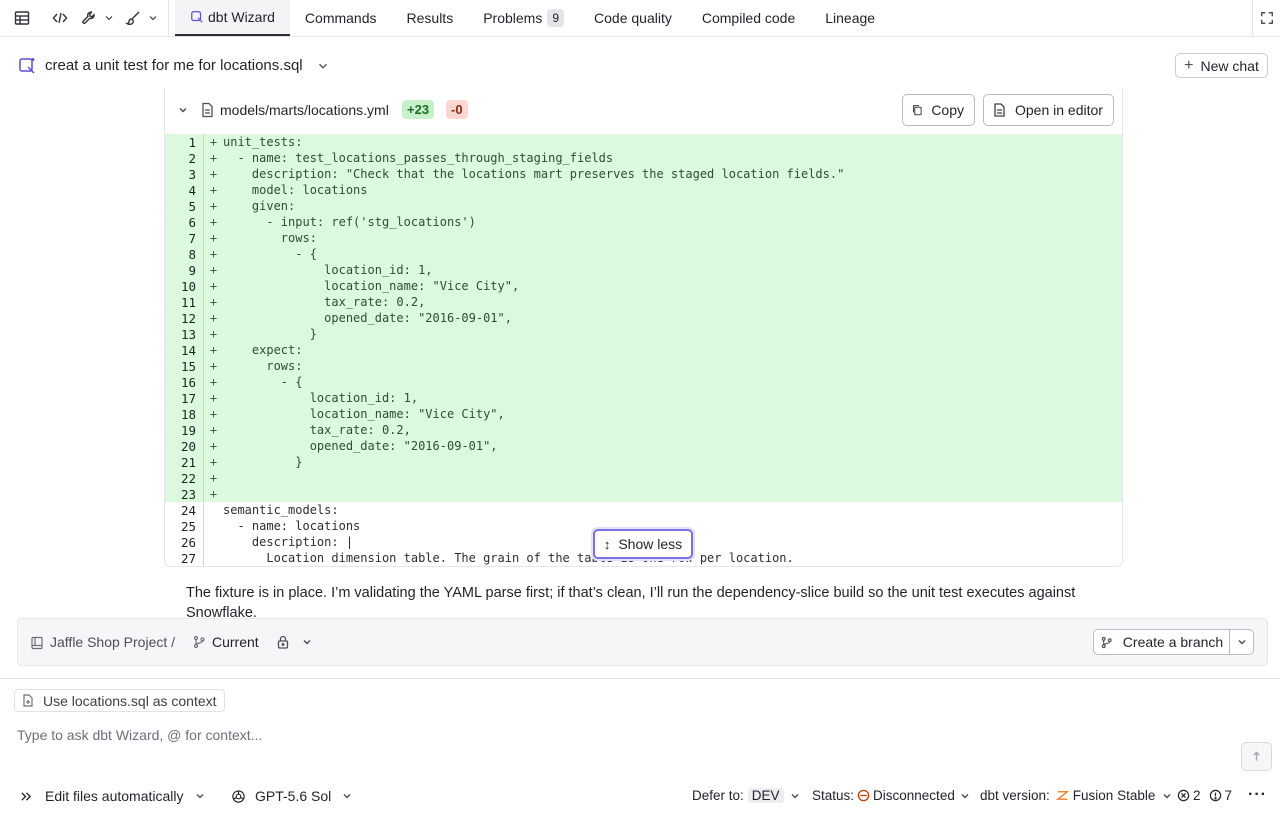 The width and height of the screenshot is (1280, 815). I want to click on warning-icon, so click(1215, 795).